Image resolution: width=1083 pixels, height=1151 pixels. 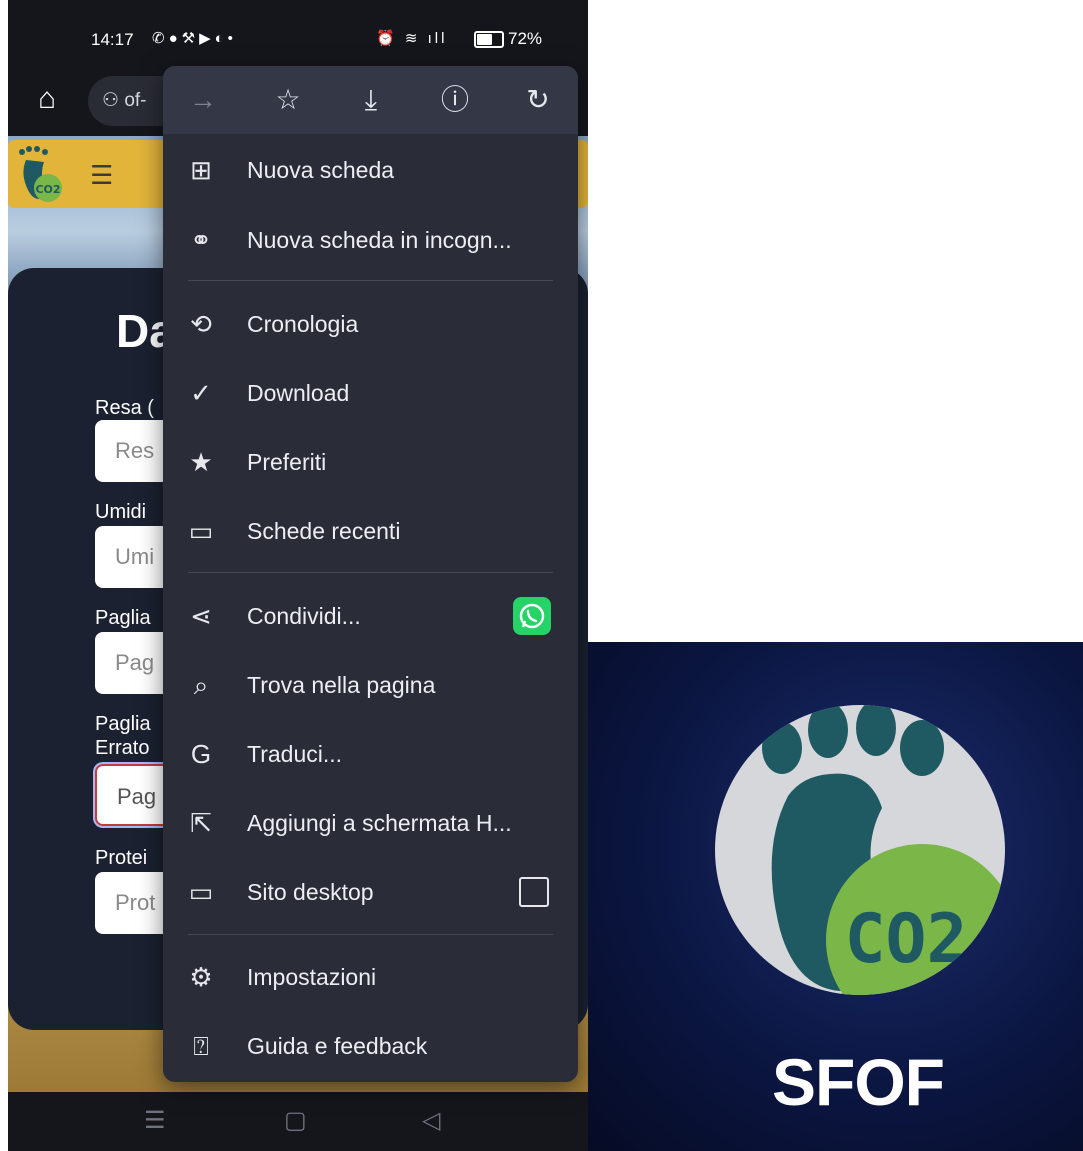 I want to click on home-nav-icon: ▢, so click(x=295, y=1120).